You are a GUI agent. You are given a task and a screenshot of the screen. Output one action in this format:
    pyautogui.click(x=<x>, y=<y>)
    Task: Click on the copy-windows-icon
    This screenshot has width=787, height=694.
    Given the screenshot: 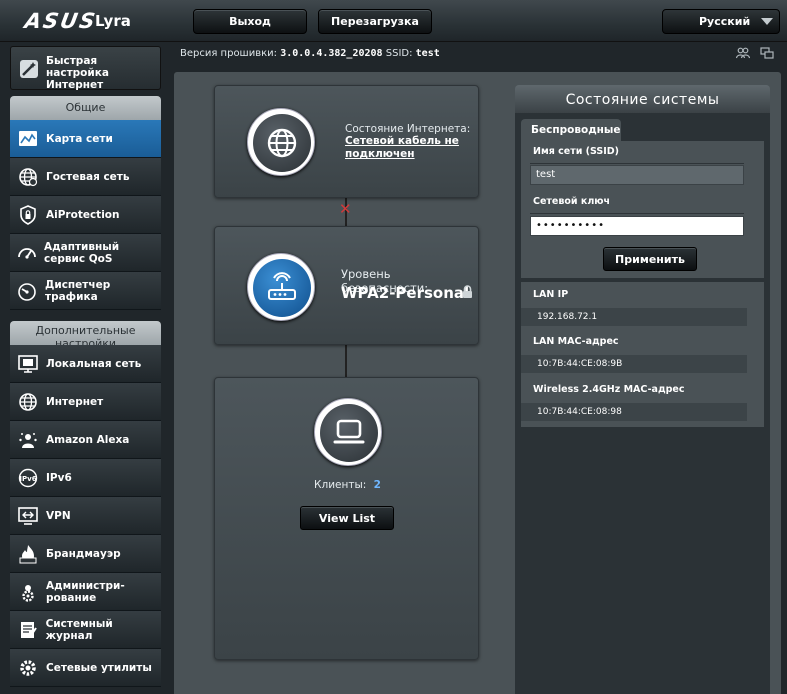 What is the action you would take?
    pyautogui.click(x=767, y=54)
    